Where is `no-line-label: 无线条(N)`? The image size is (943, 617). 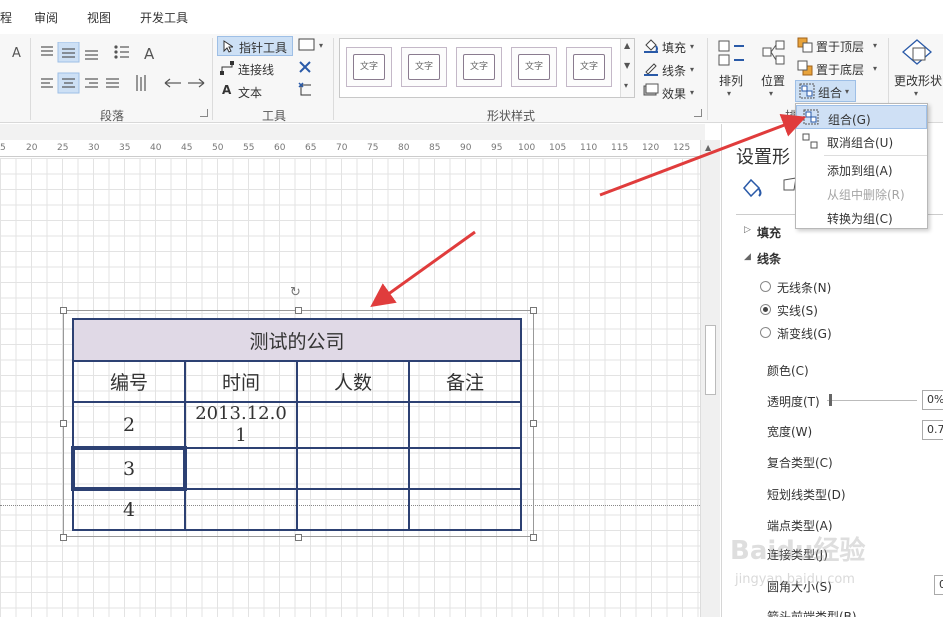
no-line-label: 无线条(N) is located at coordinates (804, 287).